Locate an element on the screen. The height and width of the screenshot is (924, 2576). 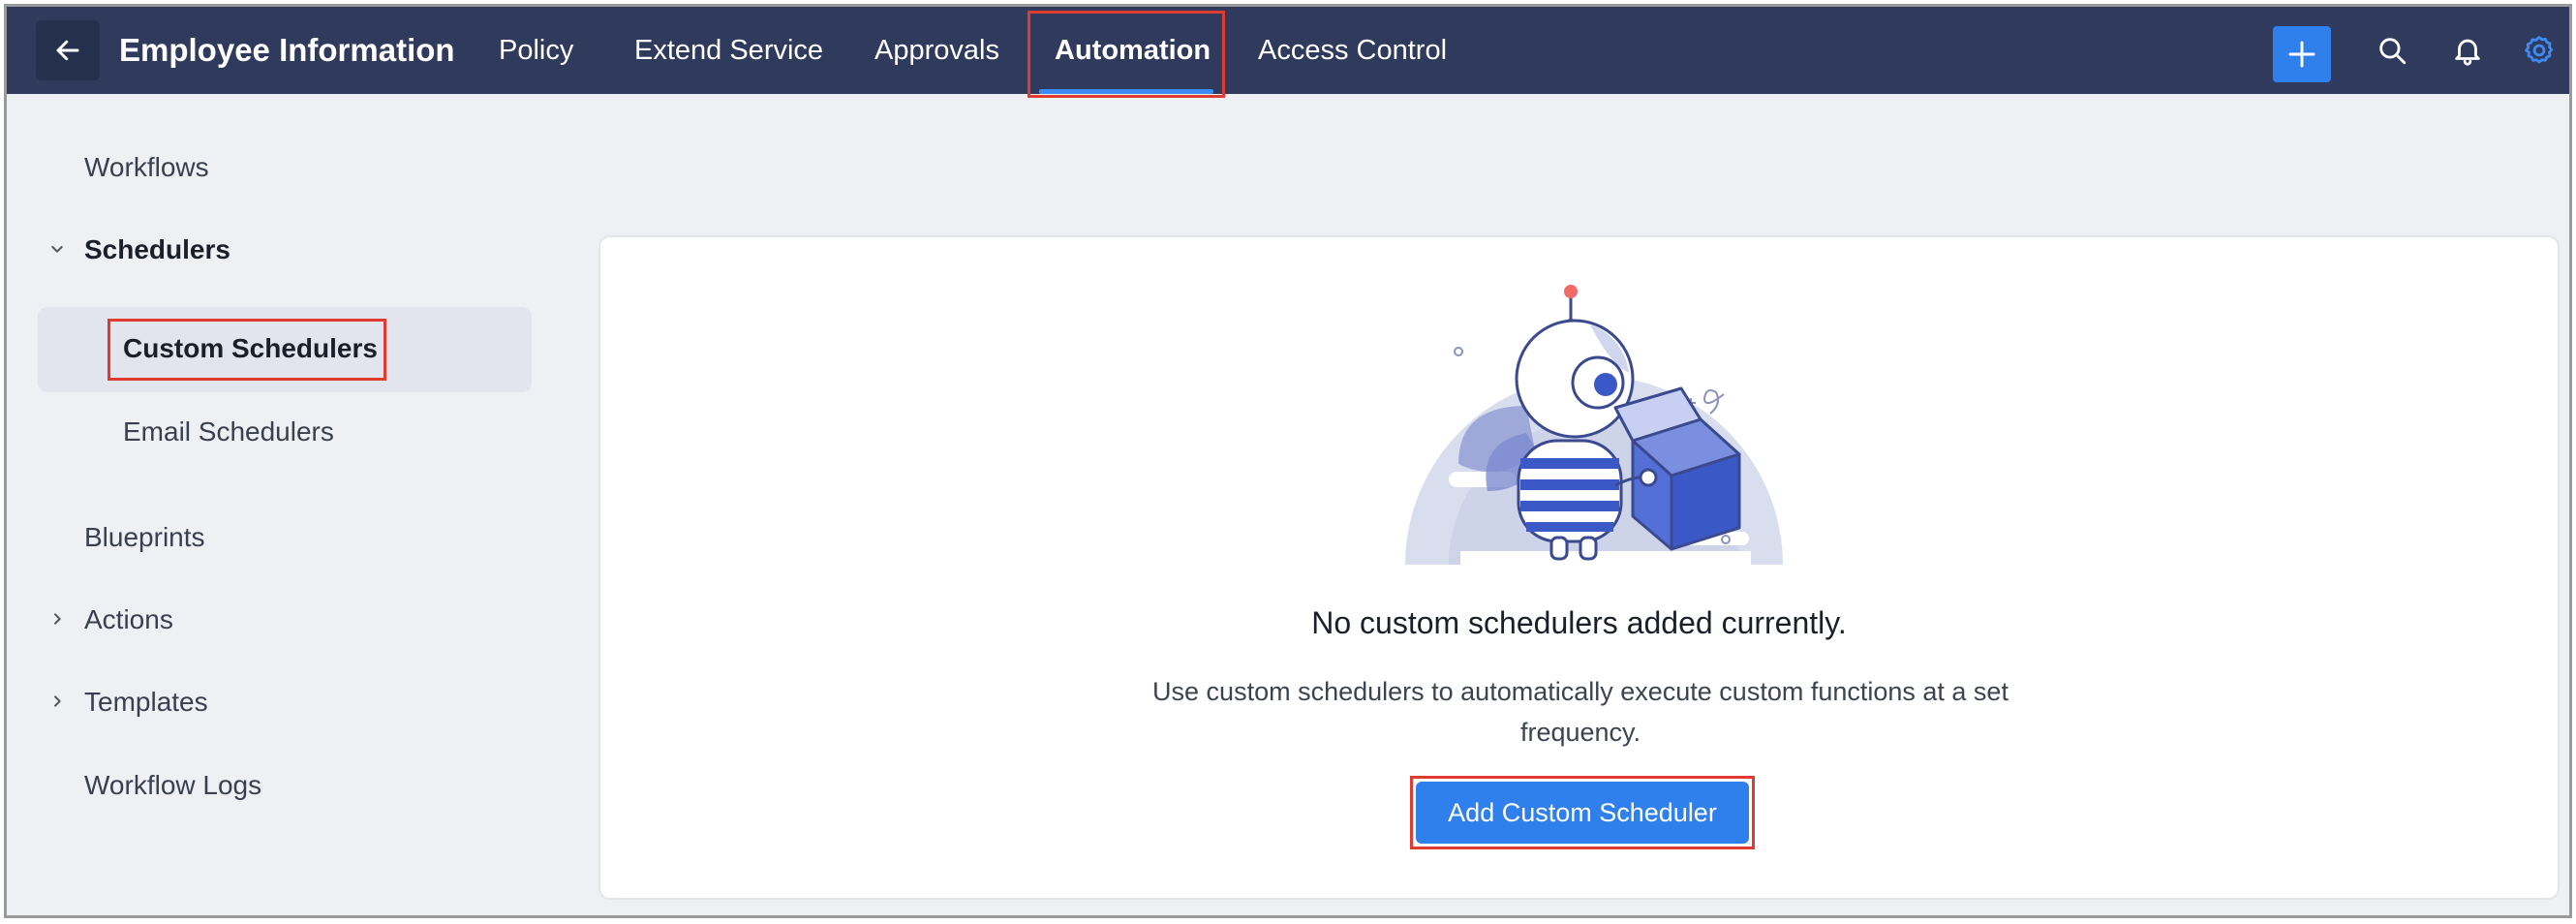
gear-icon is located at coordinates (2539, 50).